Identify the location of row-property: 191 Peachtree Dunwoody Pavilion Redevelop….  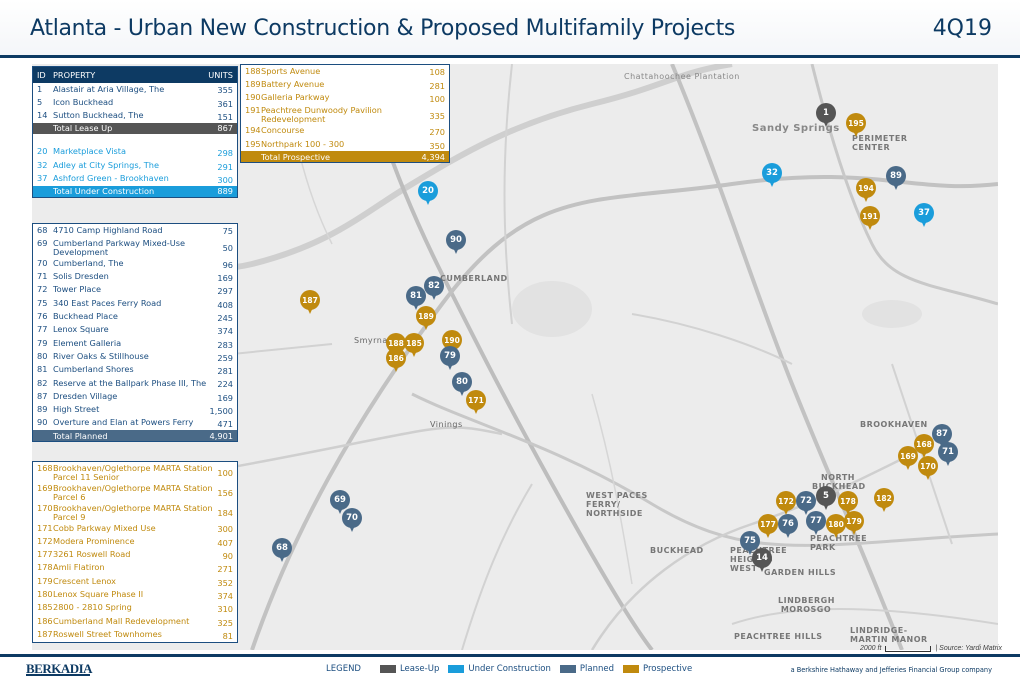
(337, 115).